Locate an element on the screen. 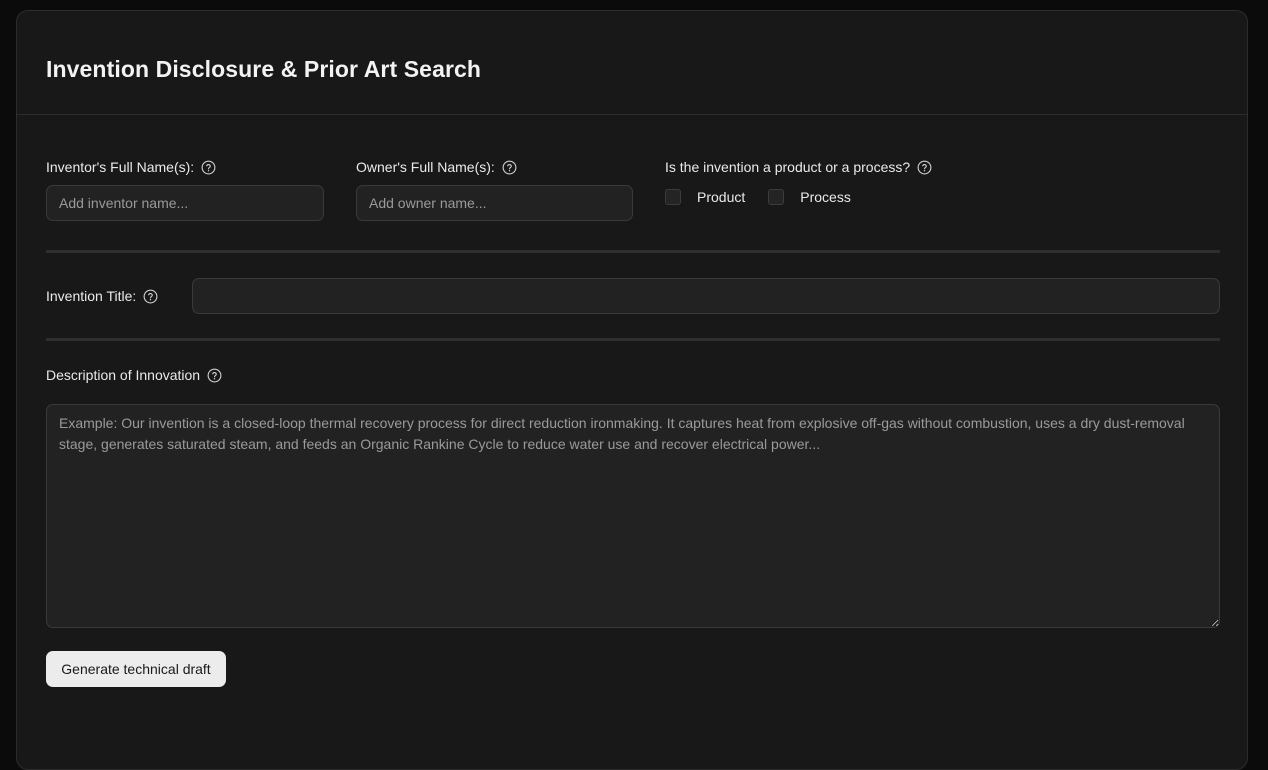 Image resolution: width=1268 pixels, height=770 pixels. invention-type-label: Is the invention a product or a process? is located at coordinates (865, 167).